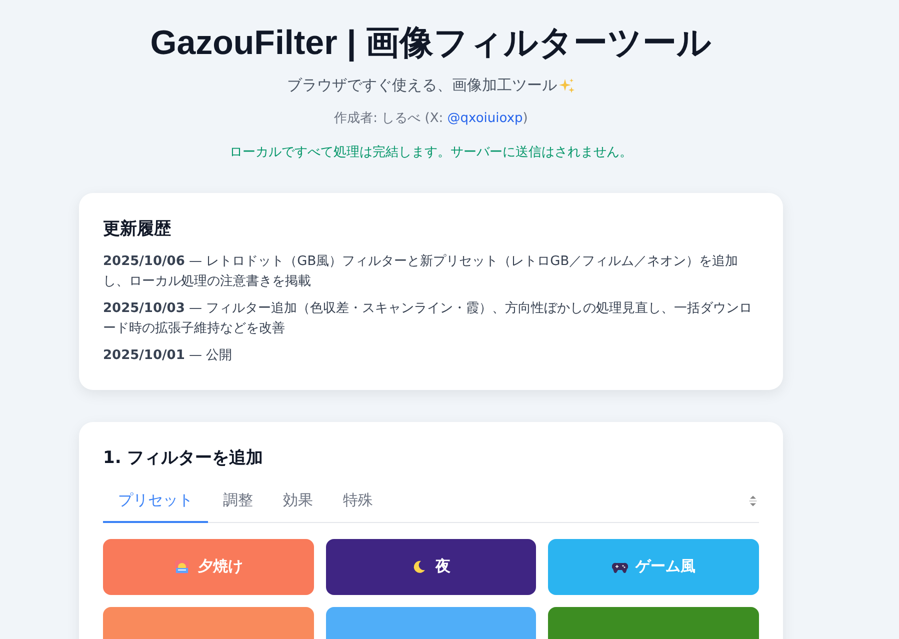  What do you see at coordinates (155, 501) in the screenshot?
I see `filter-tab: プリセット` at bounding box center [155, 501].